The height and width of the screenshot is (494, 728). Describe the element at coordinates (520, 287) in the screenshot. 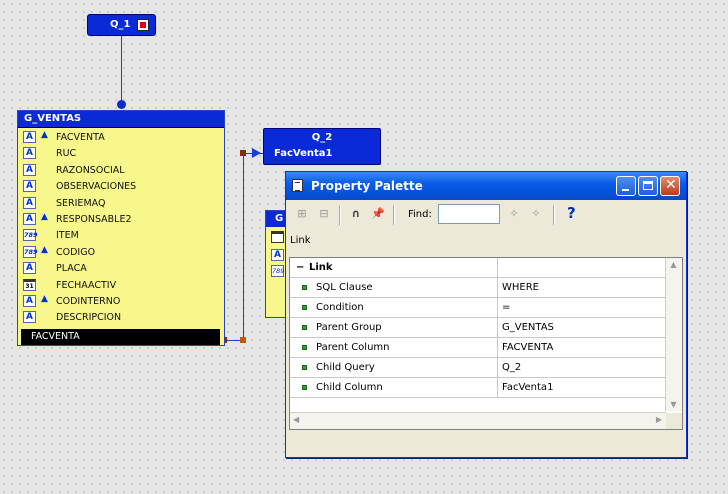

I see `property-value: WHERE` at that location.